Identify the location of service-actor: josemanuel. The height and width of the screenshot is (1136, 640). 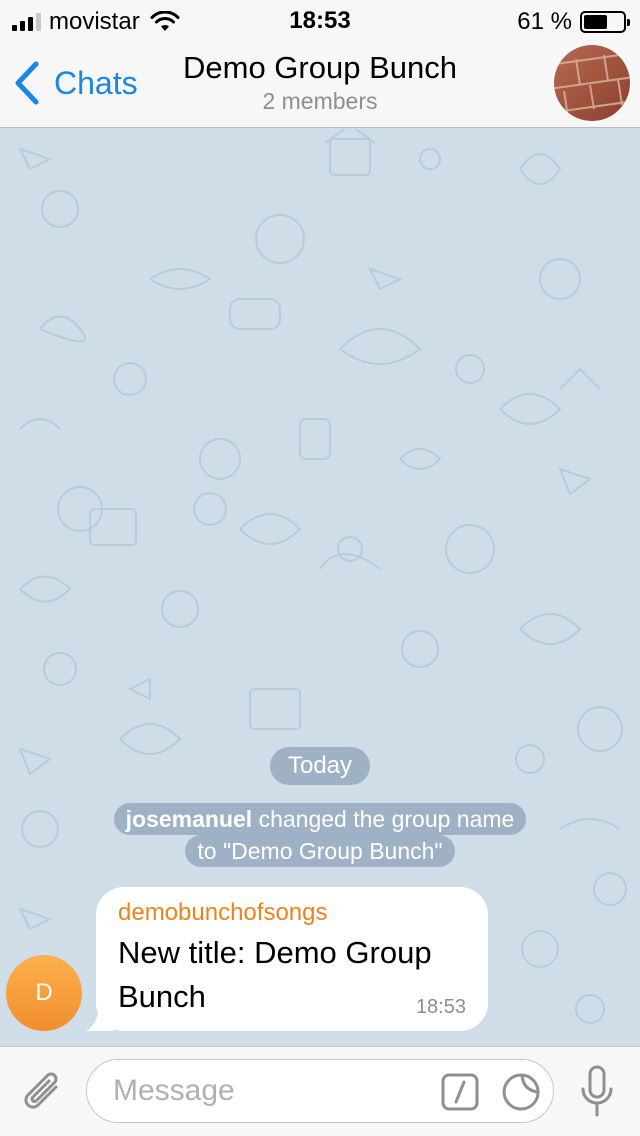
(189, 819).